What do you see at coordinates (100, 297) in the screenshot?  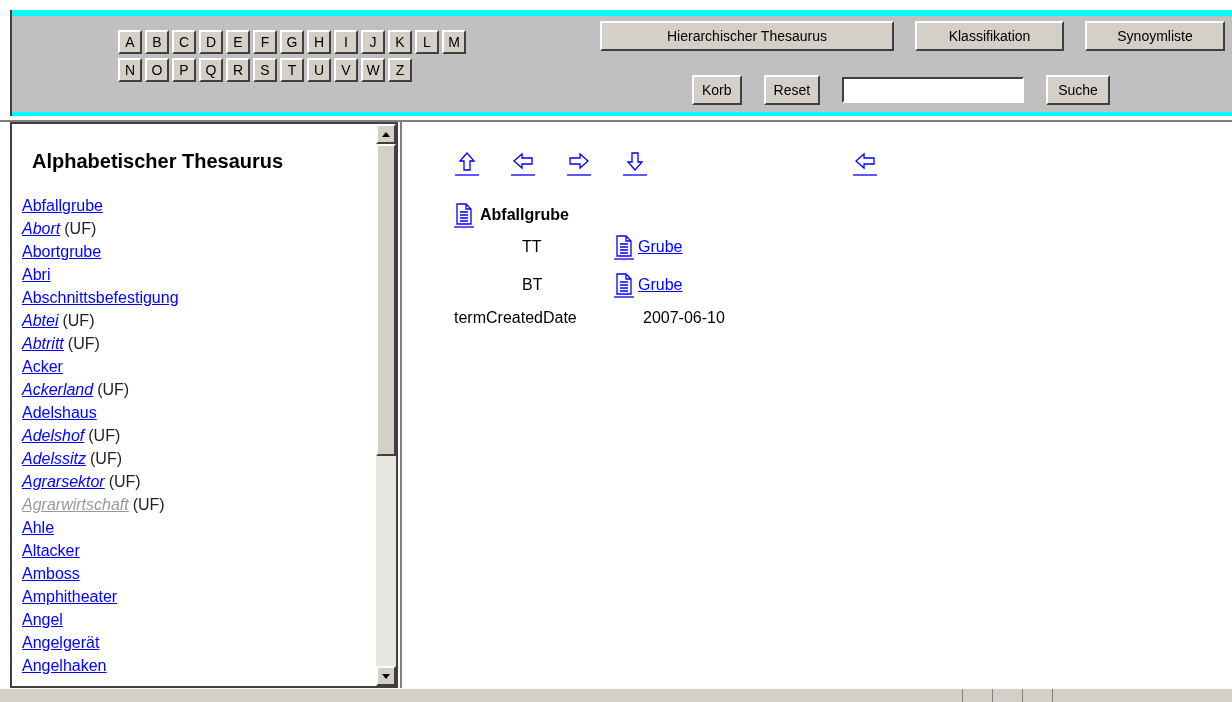 I see `term-link: Abschnittsbefestigung` at bounding box center [100, 297].